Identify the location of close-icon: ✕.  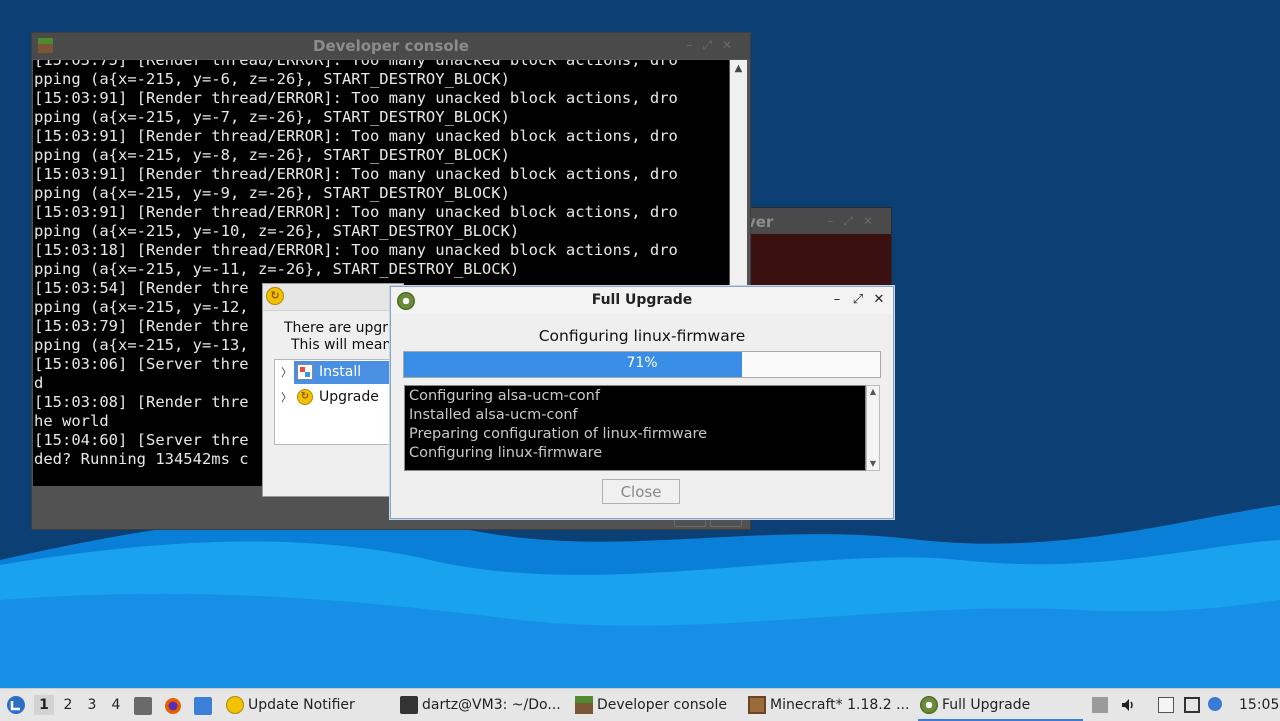
(879, 300).